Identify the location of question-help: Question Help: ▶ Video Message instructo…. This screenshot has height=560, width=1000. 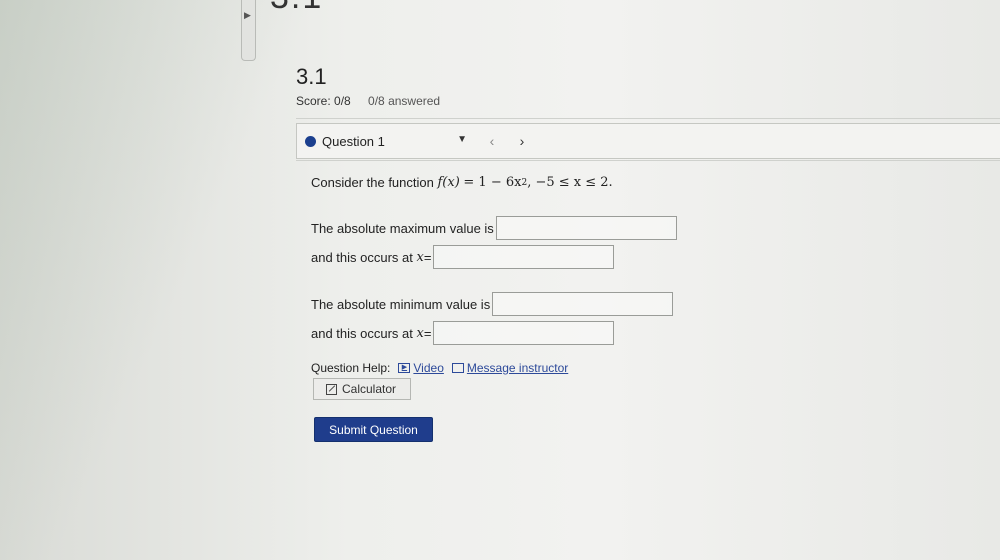
(439, 368).